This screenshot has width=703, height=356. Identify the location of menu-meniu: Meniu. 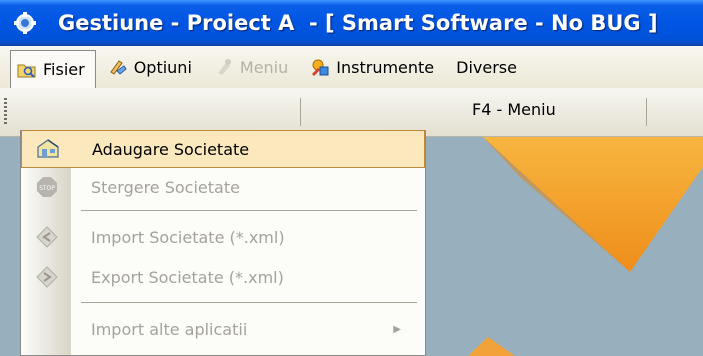
(253, 67).